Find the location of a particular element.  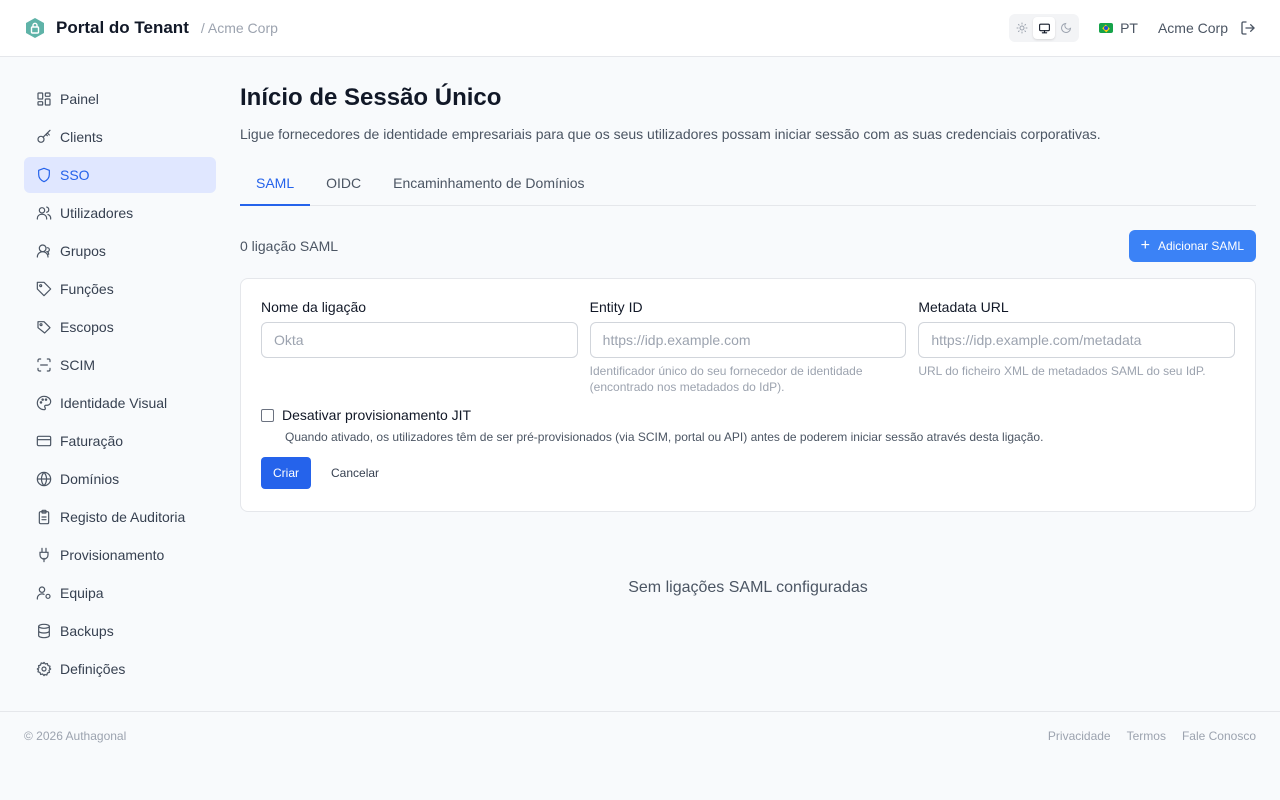

language-selector: PT is located at coordinates (1118, 28).